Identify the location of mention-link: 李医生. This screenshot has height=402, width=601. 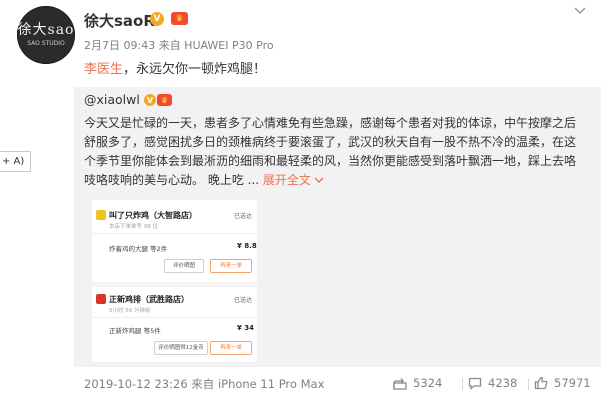
(103, 69).